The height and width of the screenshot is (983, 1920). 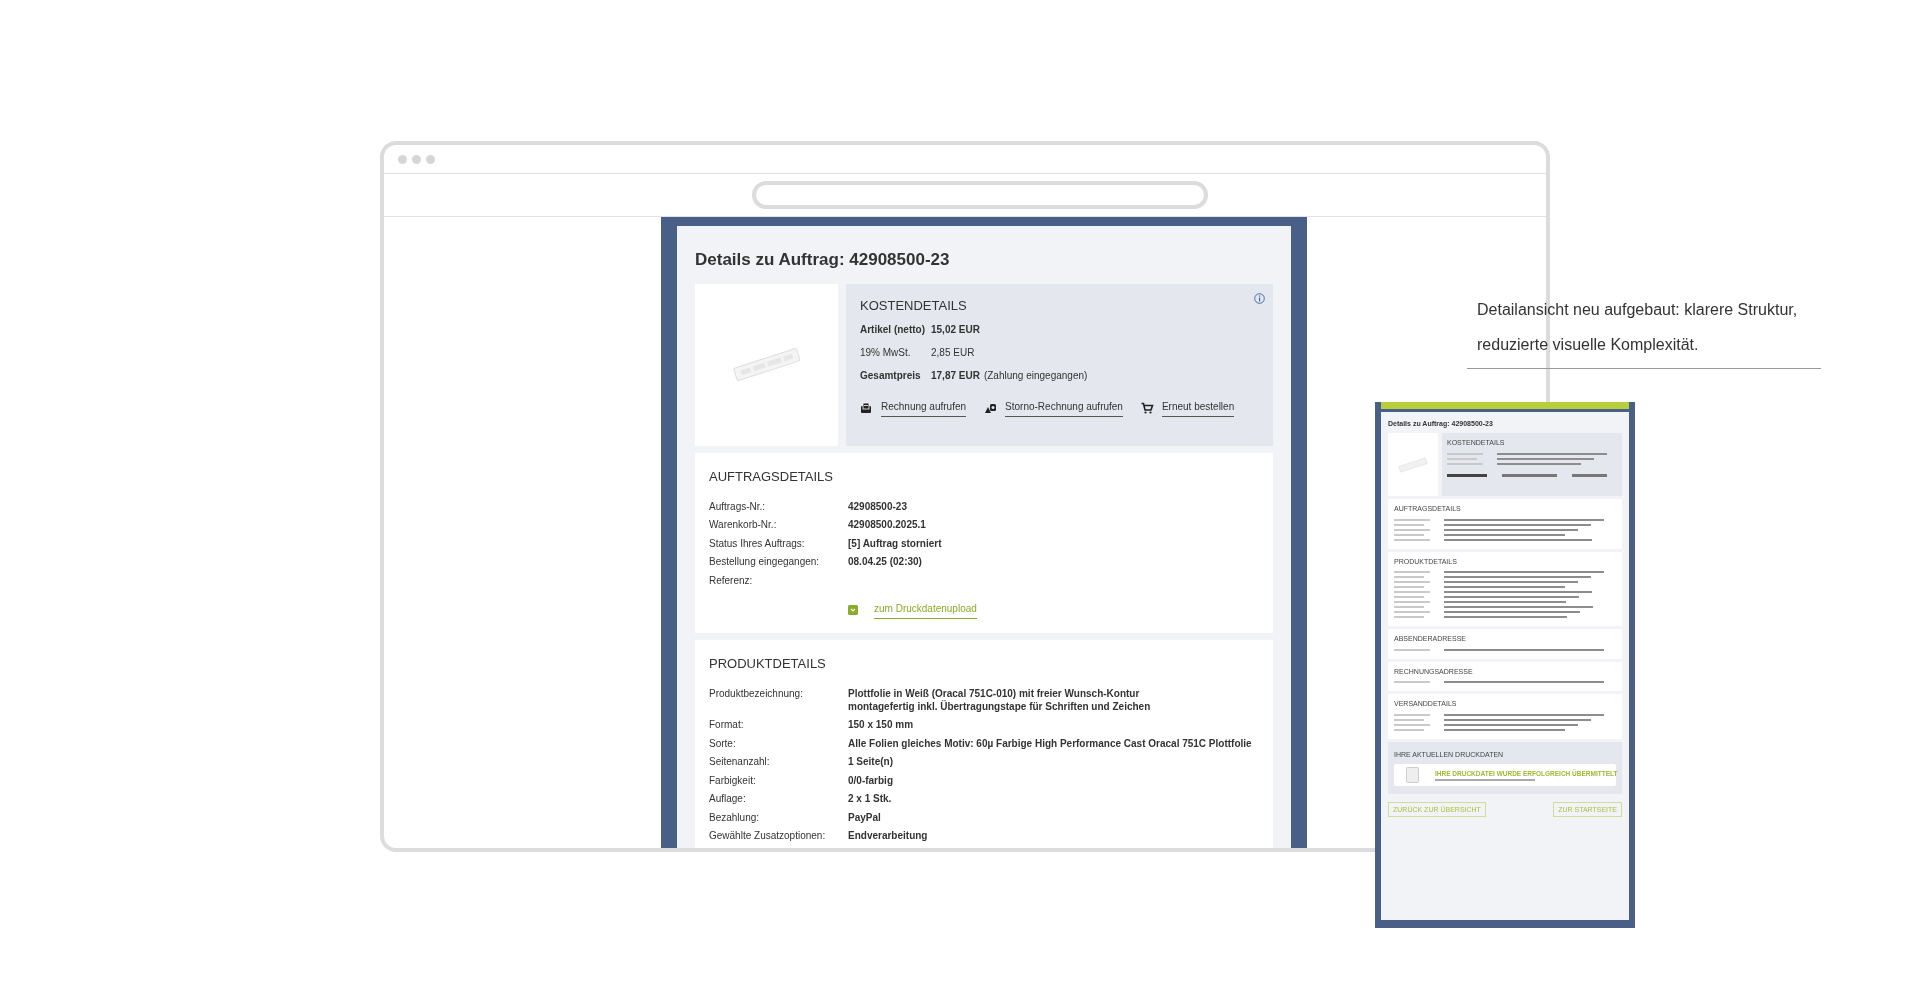 What do you see at coordinates (870, 799) in the screenshot?
I see `detail-value: 2 x 1 Stk.` at bounding box center [870, 799].